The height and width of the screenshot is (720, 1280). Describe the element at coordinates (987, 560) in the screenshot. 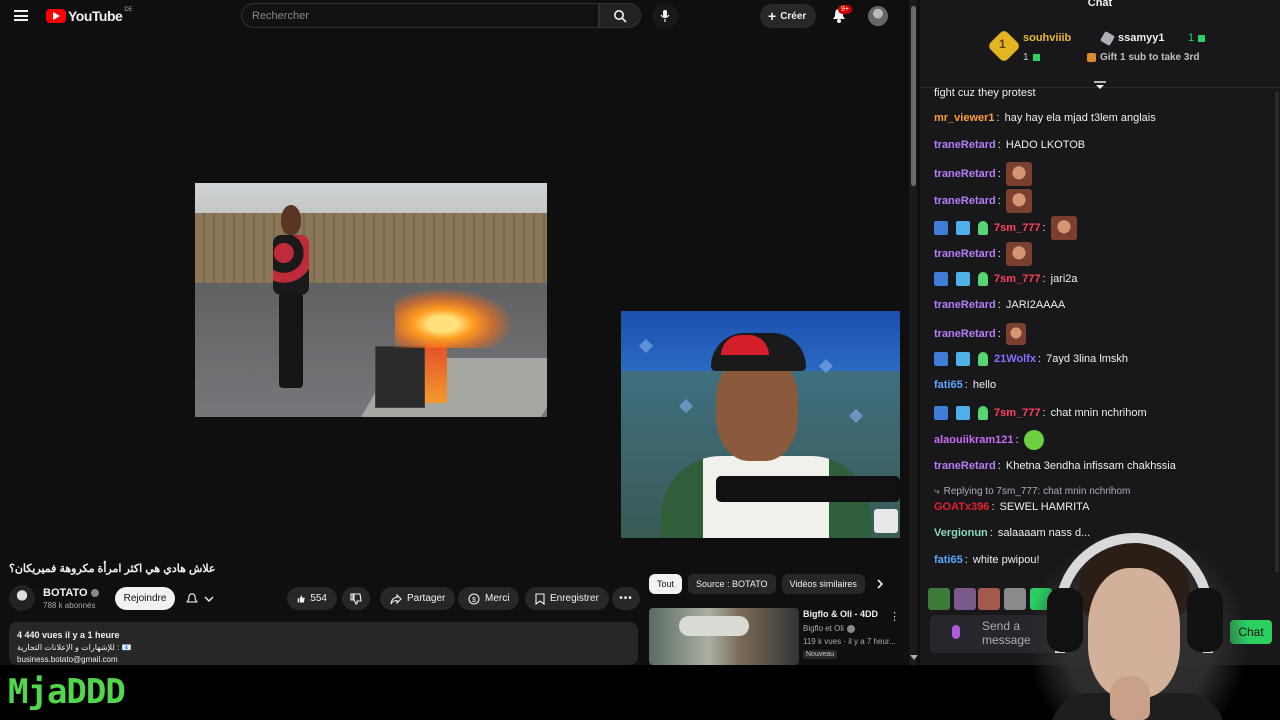

I see `chat-message: fati65: white pwipou!` at that location.